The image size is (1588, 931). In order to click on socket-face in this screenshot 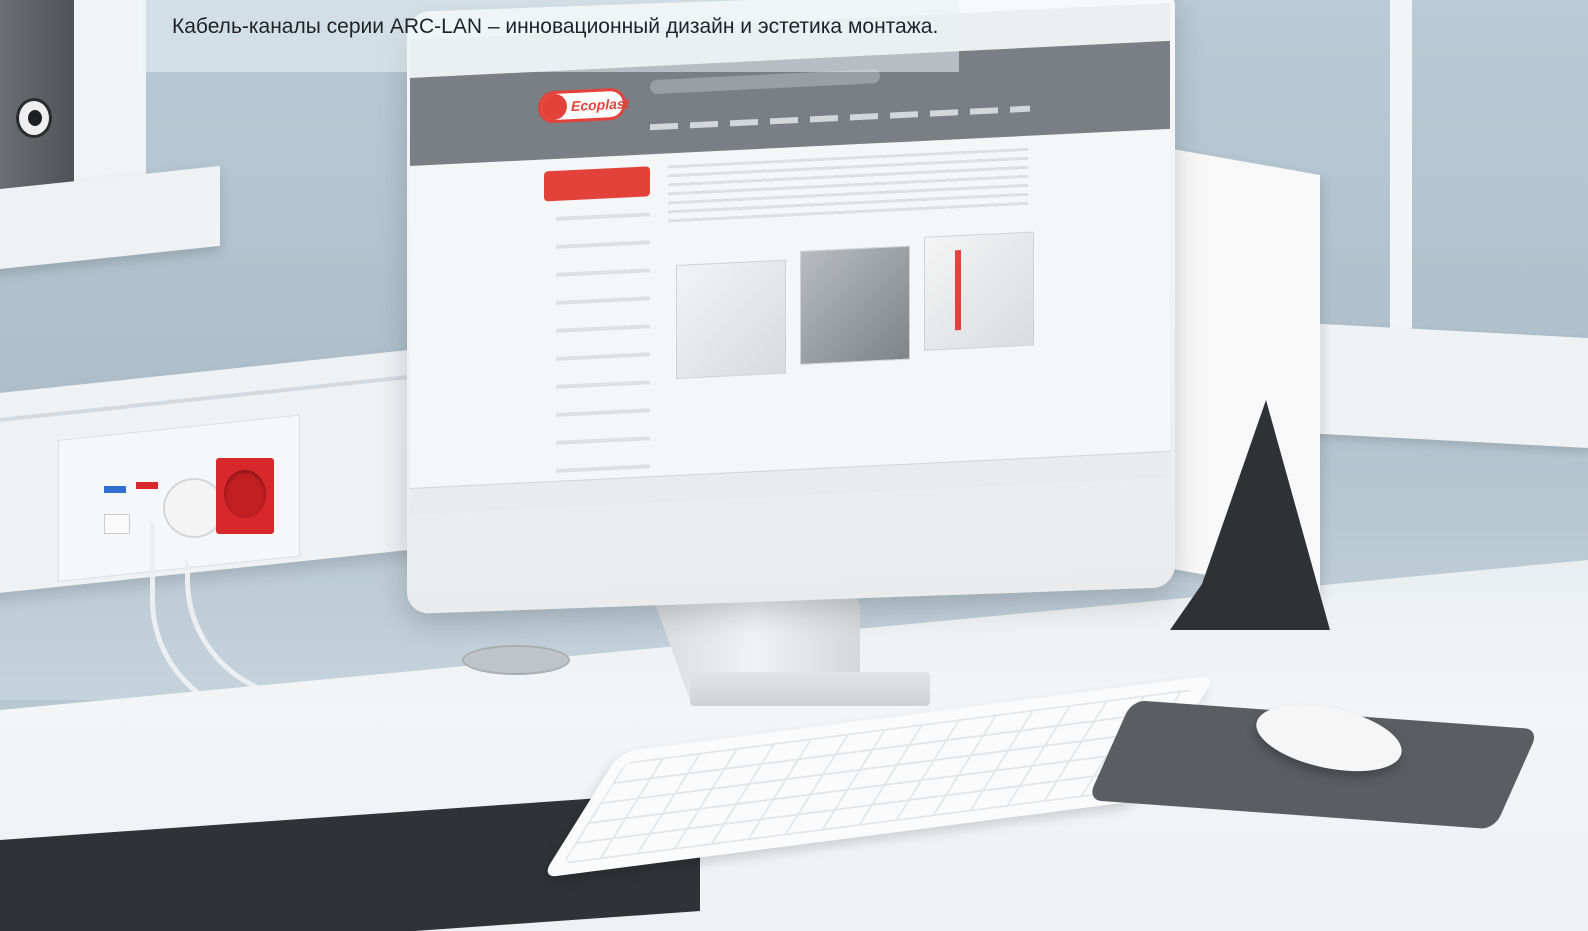, I will do `click(245, 494)`.